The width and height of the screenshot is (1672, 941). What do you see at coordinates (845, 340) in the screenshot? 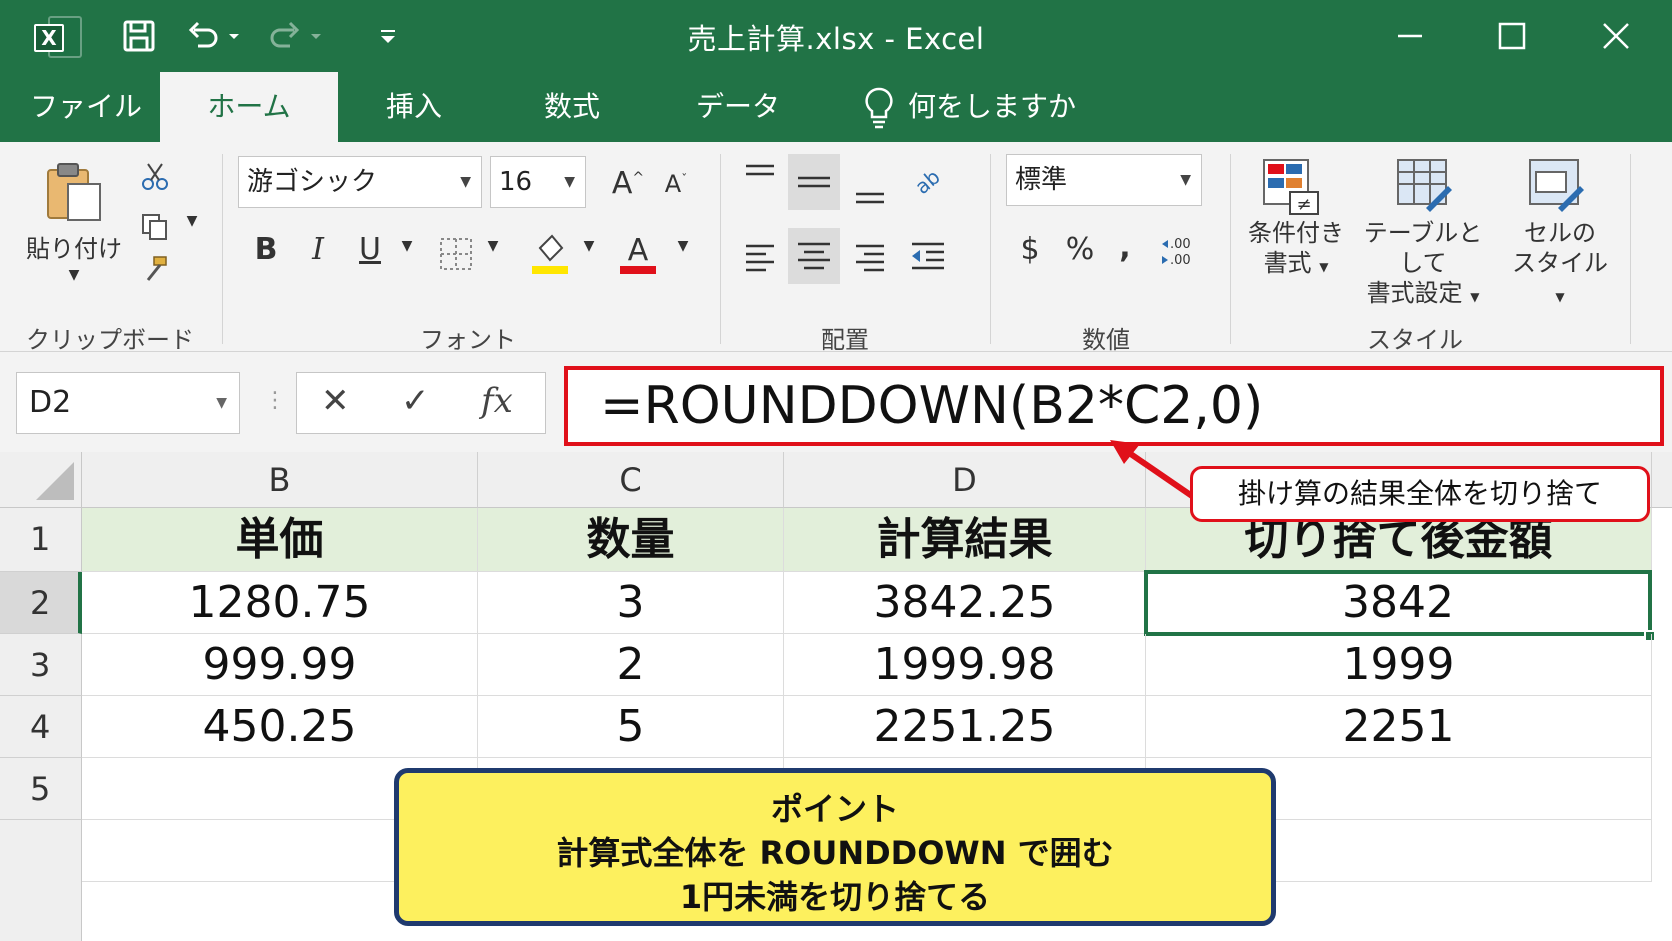
I see `alignment-group-label: 配置` at bounding box center [845, 340].